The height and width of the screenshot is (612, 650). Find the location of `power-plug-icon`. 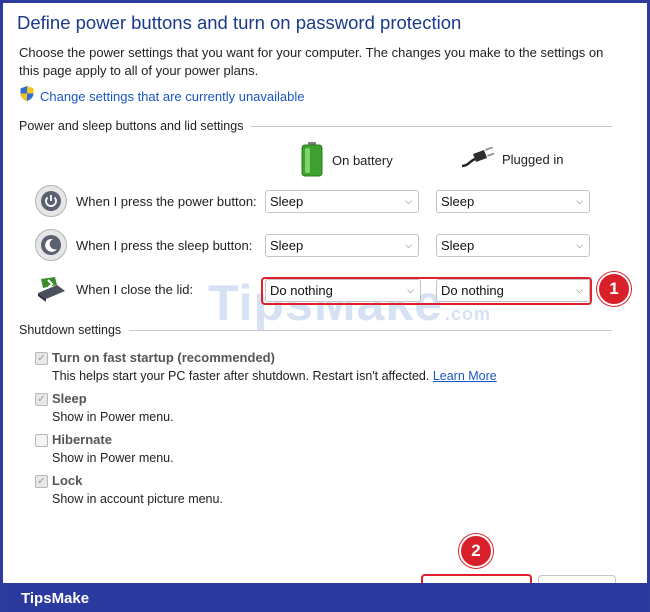

power-plug-icon is located at coordinates (478, 159).